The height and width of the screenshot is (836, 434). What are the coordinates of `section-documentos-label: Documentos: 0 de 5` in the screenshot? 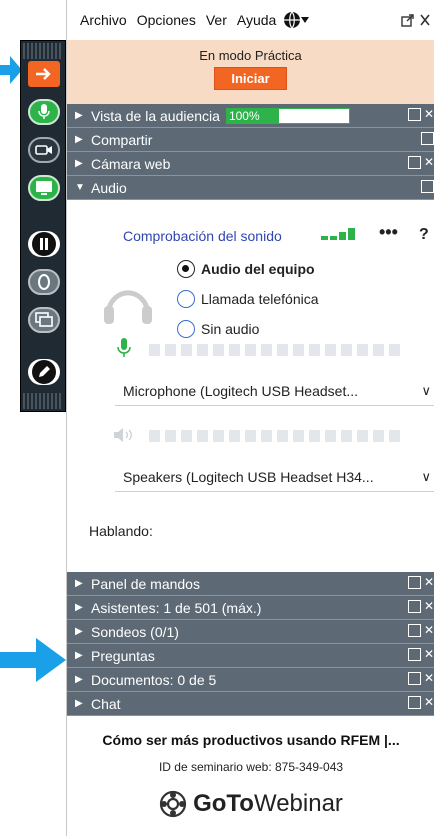 It's located at (154, 679).